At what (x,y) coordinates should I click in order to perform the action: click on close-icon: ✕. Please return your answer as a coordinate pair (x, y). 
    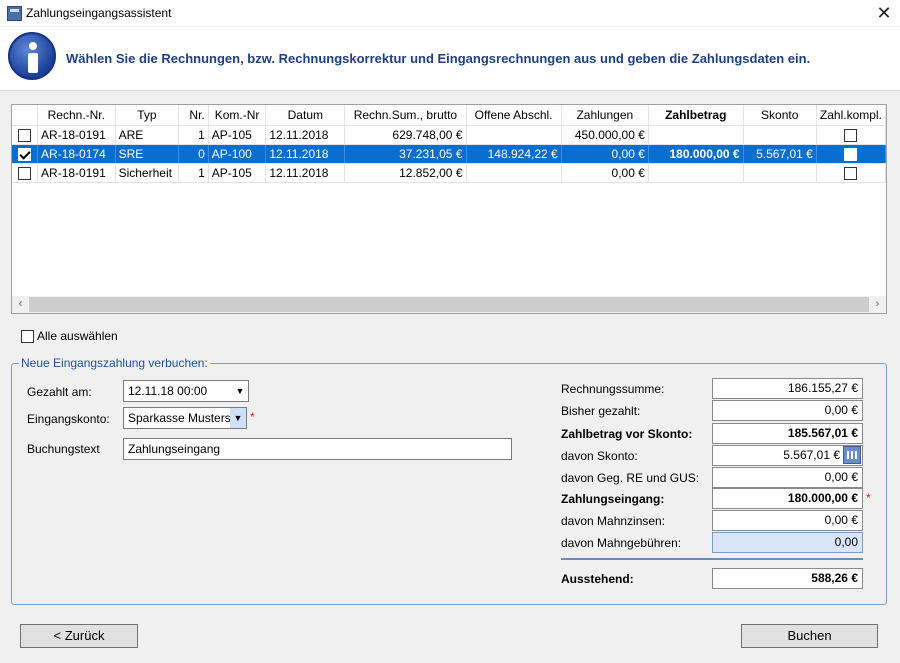
    Looking at the image, I should click on (884, 13).